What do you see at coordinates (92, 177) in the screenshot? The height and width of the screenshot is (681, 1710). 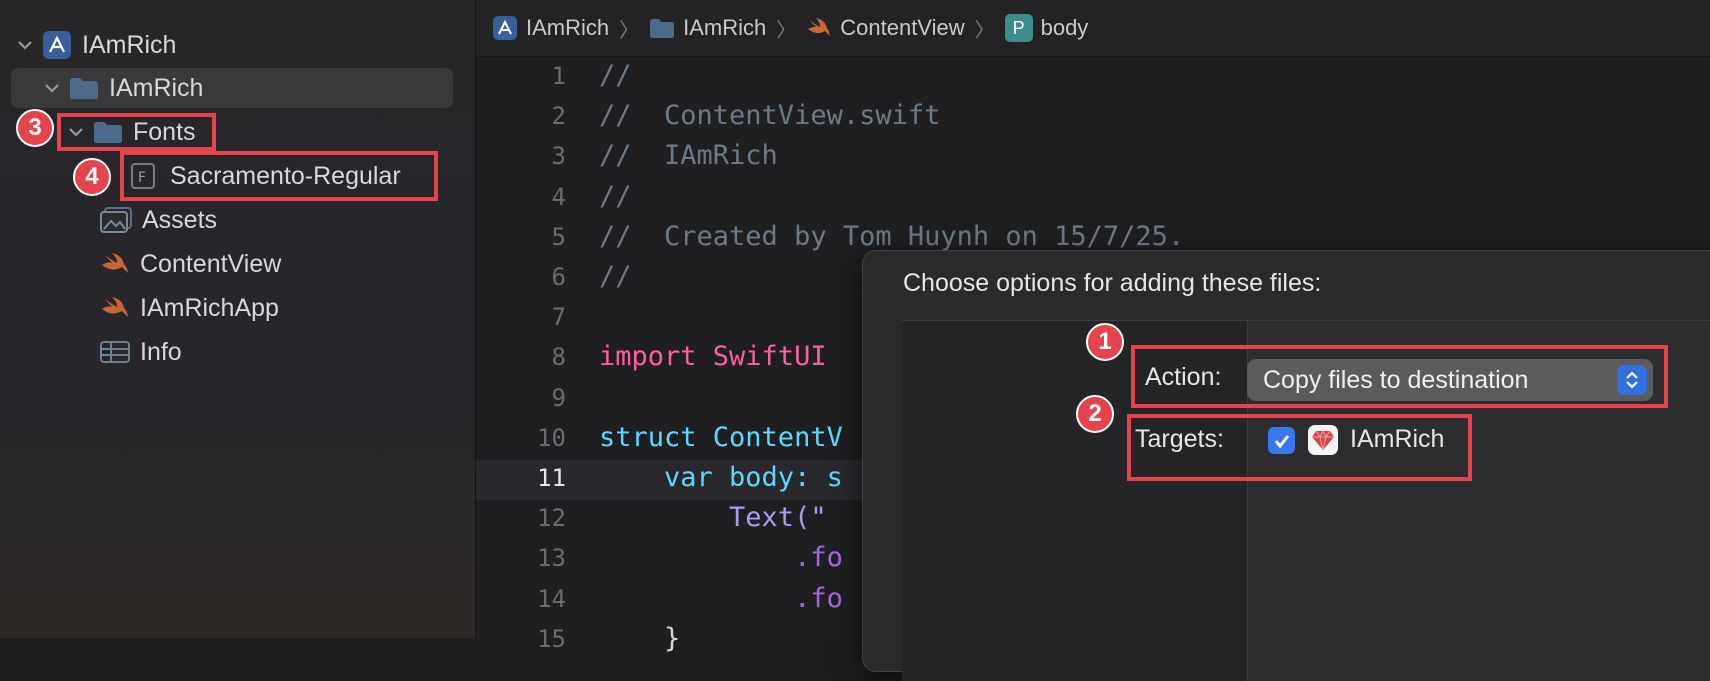 I see `step-badge-4: 4` at bounding box center [92, 177].